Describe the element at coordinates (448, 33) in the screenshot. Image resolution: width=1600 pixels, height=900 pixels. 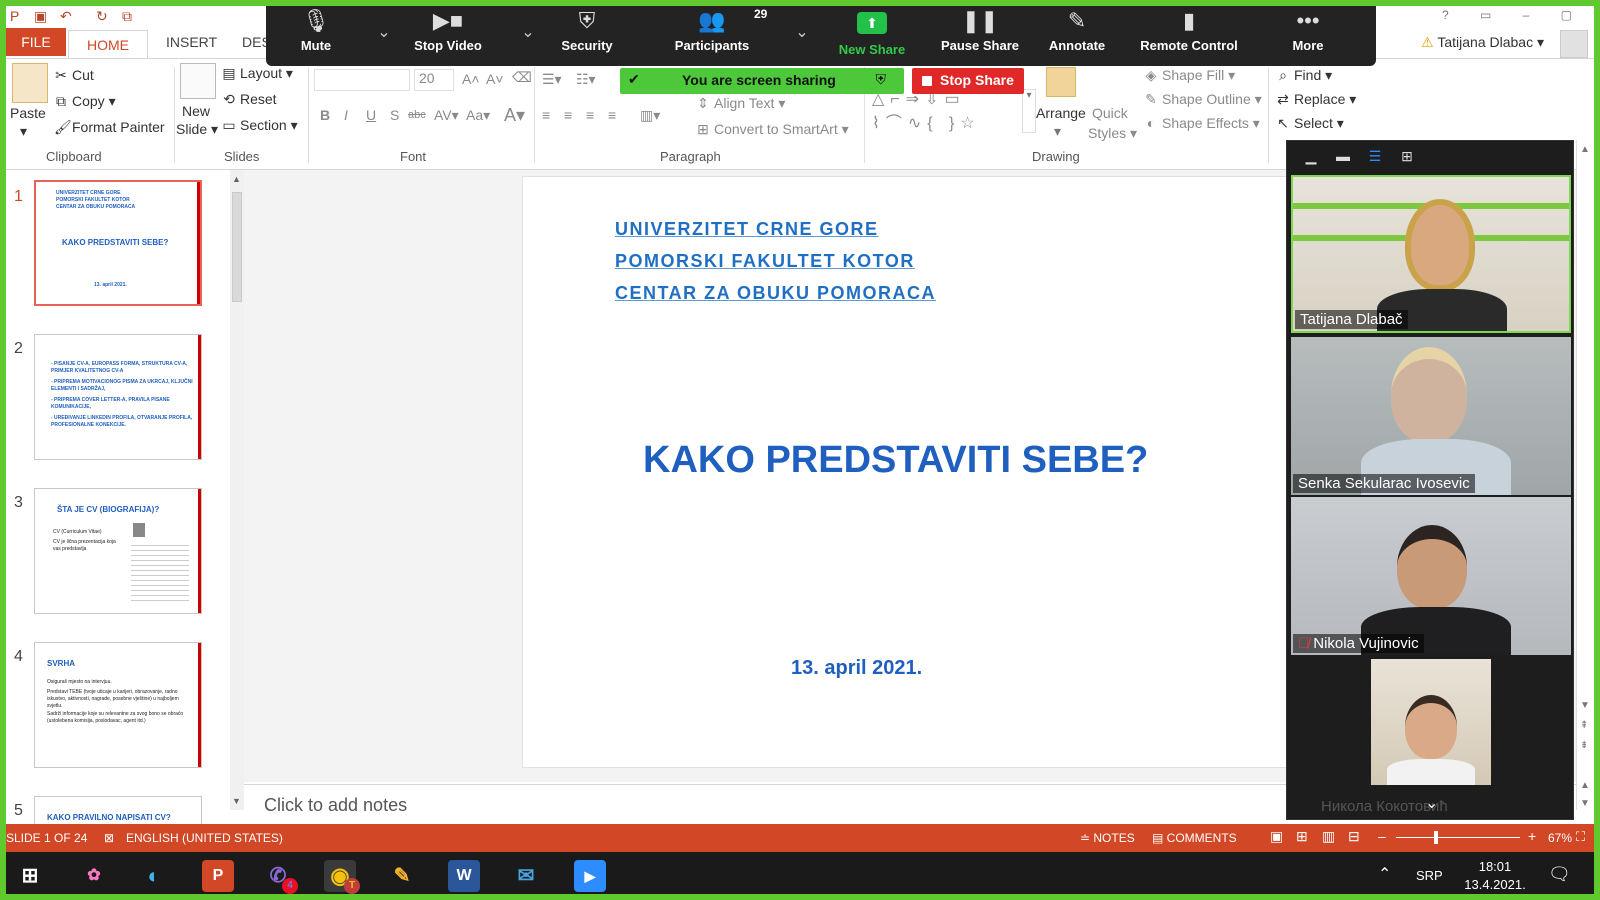
I see `stop-video-button: ▶■ Stop Video` at that location.